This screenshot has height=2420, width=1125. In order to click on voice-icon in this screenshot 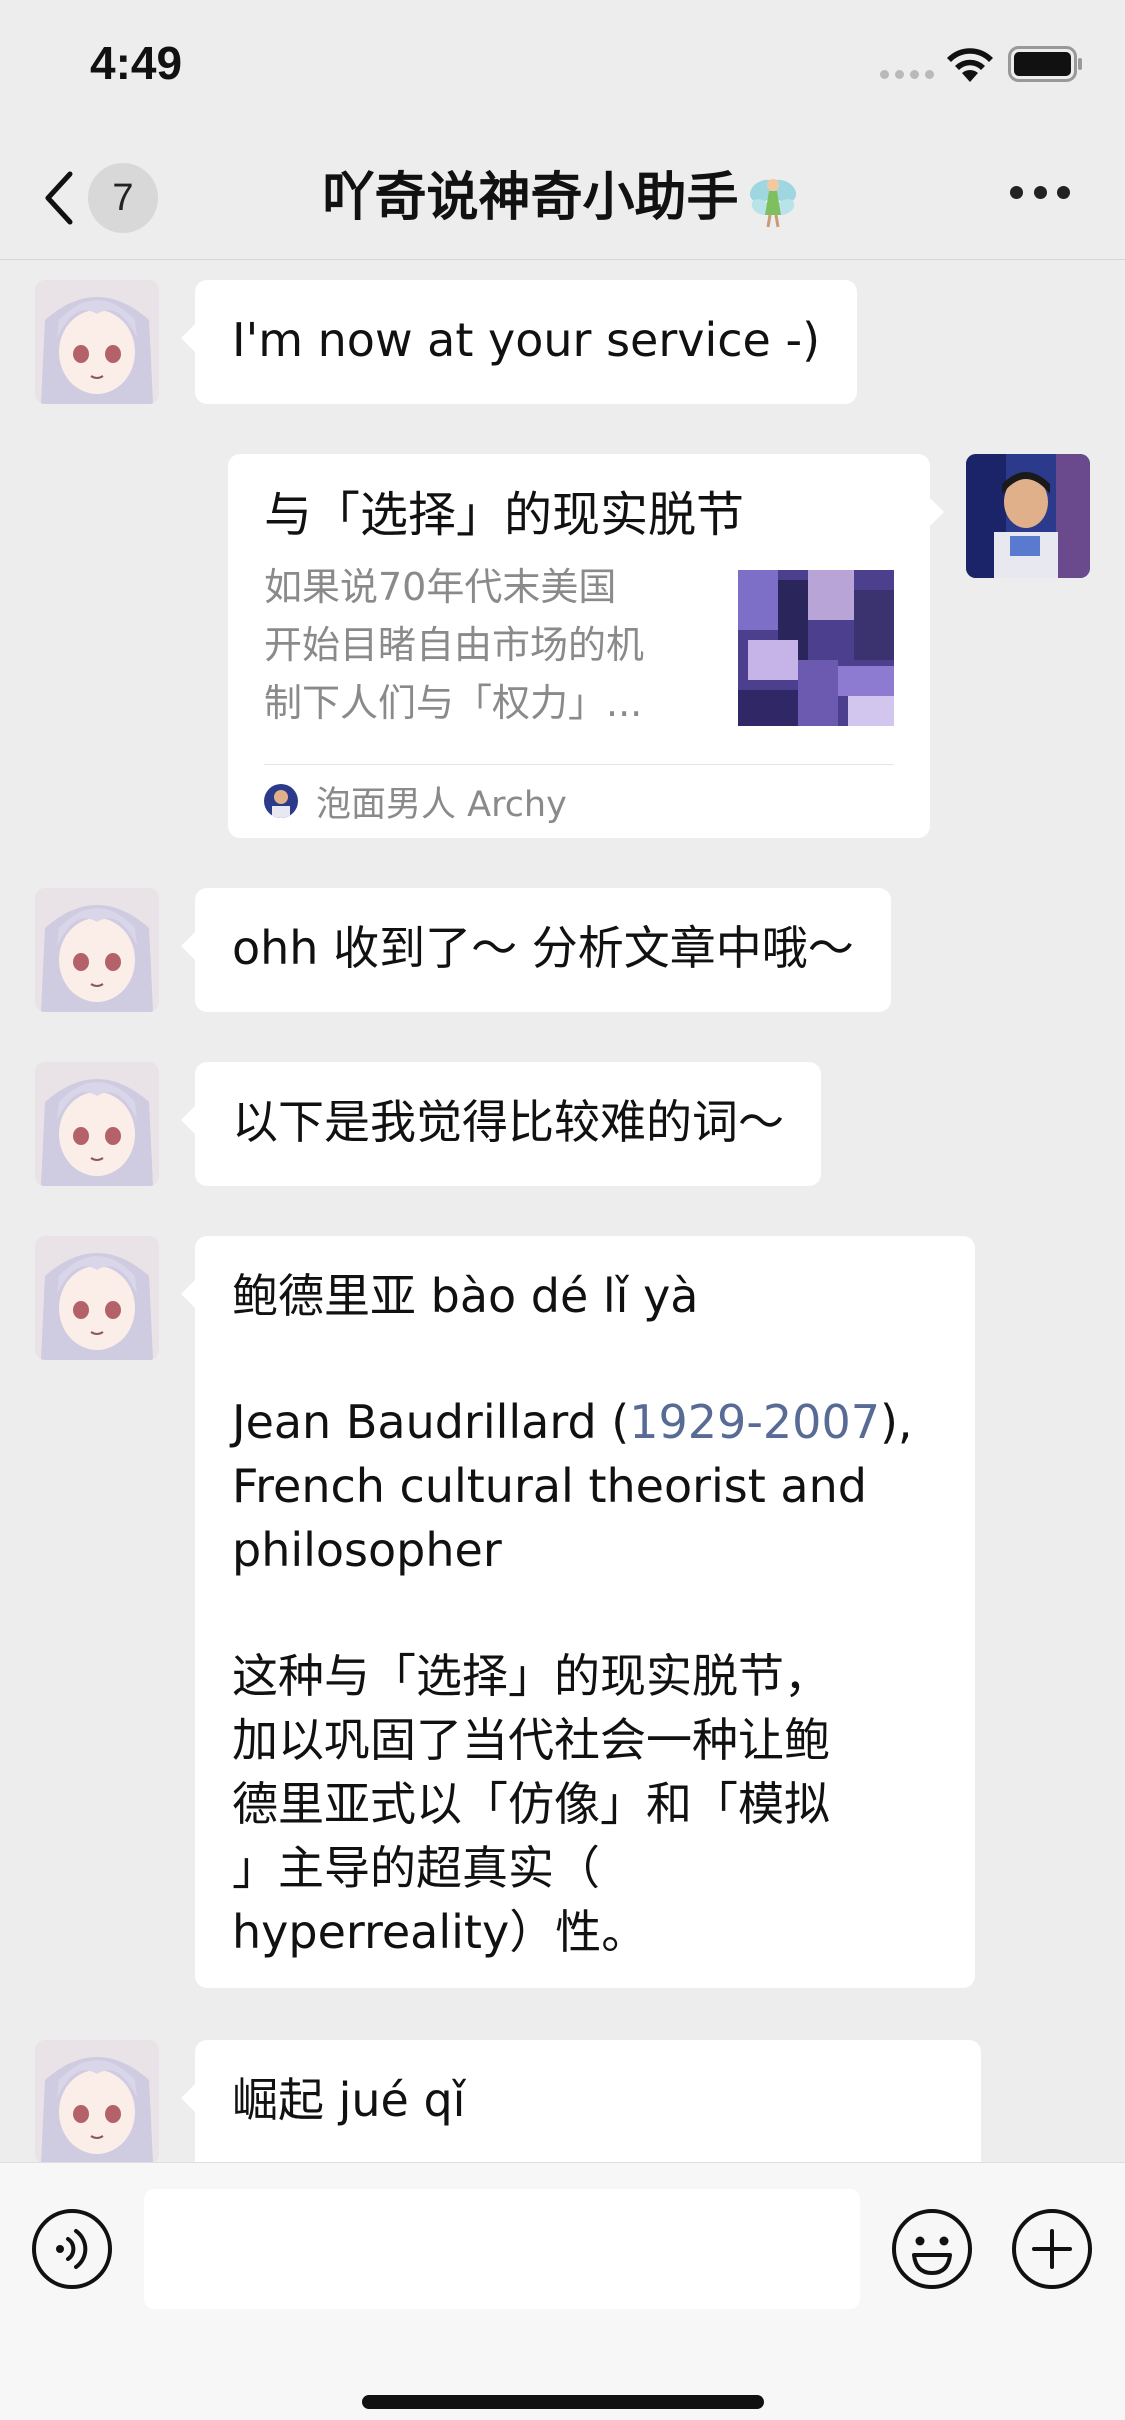, I will do `click(72, 2249)`.